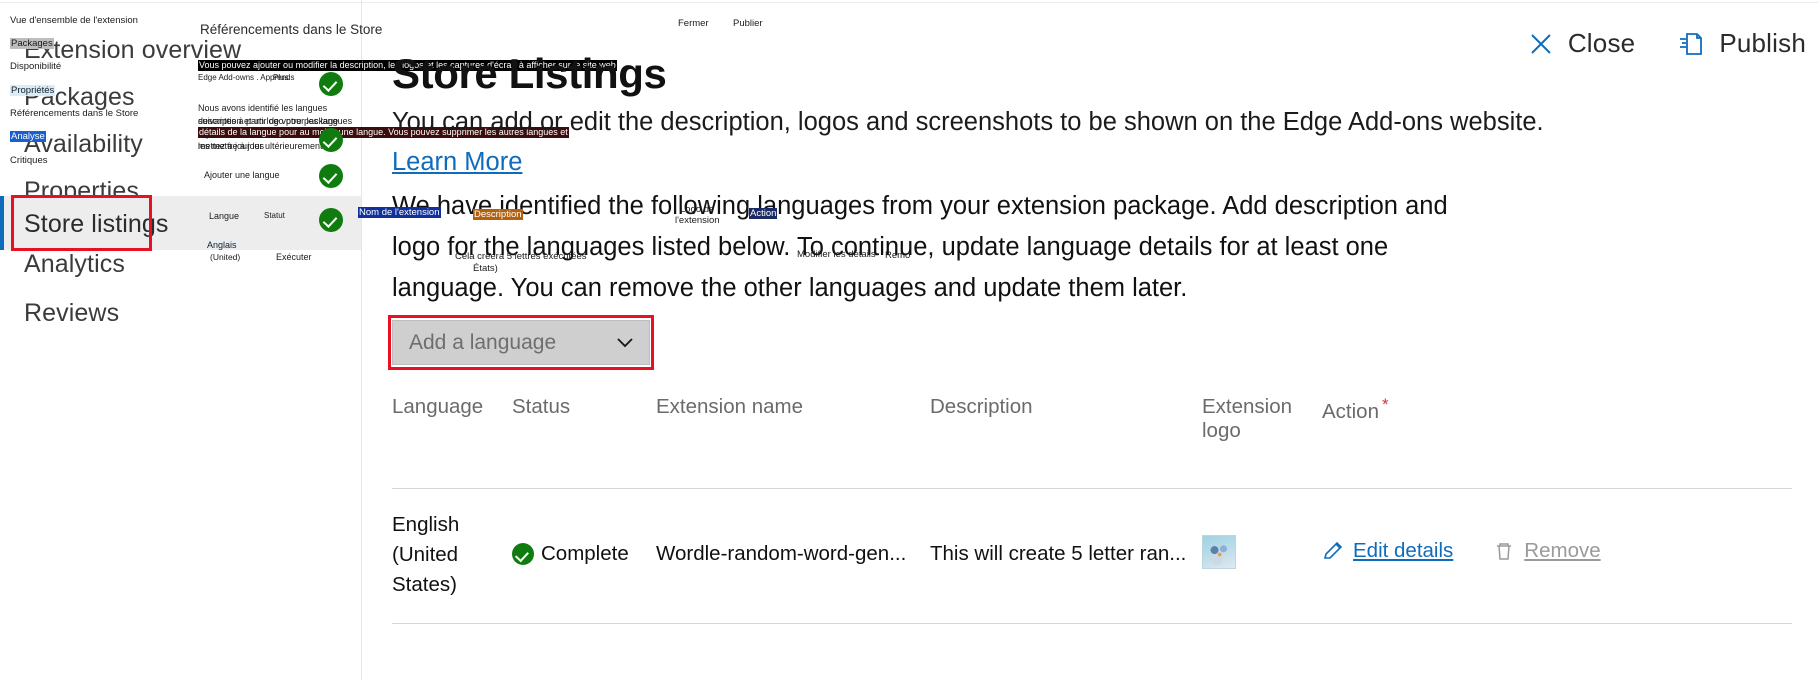 This screenshot has width=1818, height=680. Describe the element at coordinates (399, 212) in the screenshot. I see `fr-chip-extension-name: Nom de l'extension` at that location.